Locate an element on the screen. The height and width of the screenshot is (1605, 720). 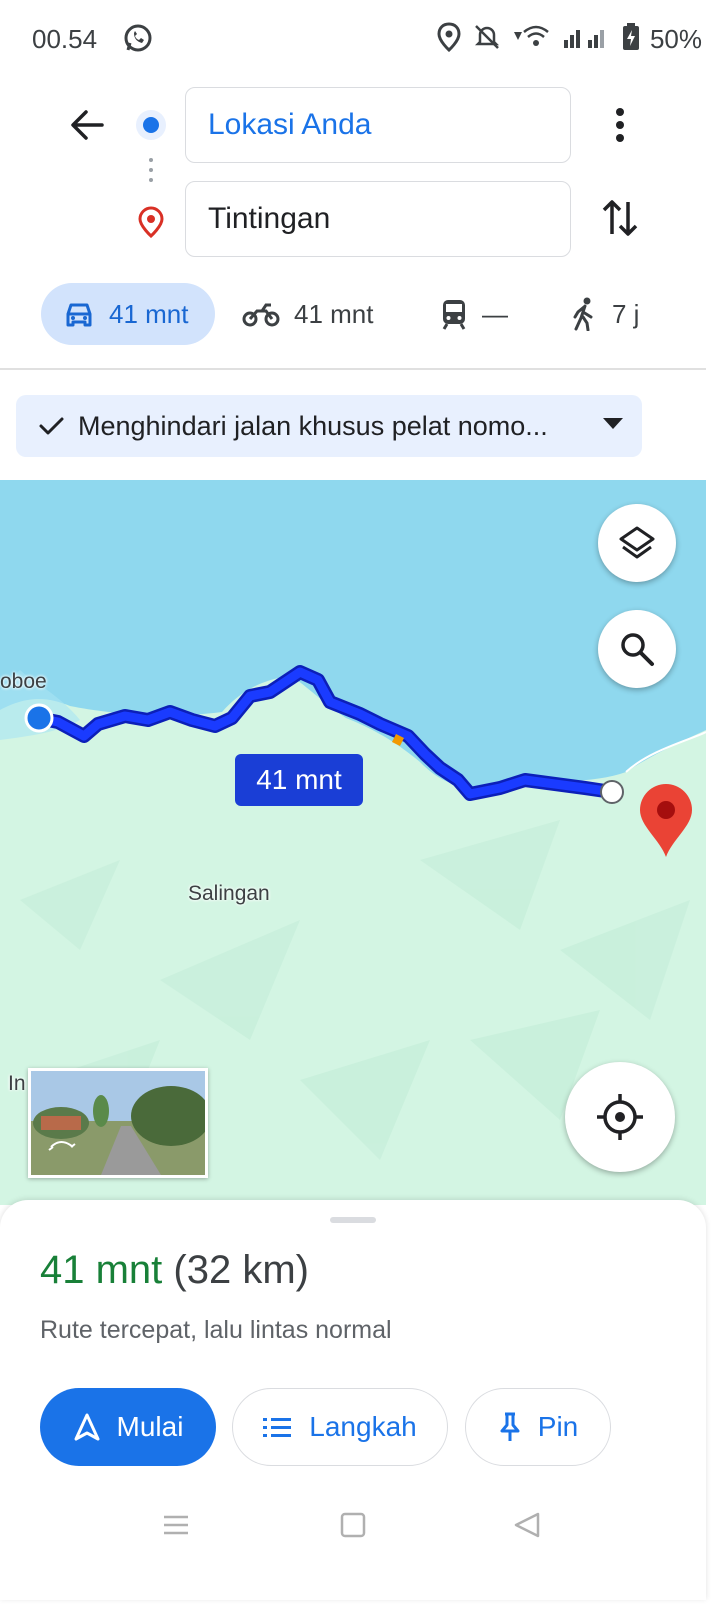
drag-handle is located at coordinates (353, 1220).